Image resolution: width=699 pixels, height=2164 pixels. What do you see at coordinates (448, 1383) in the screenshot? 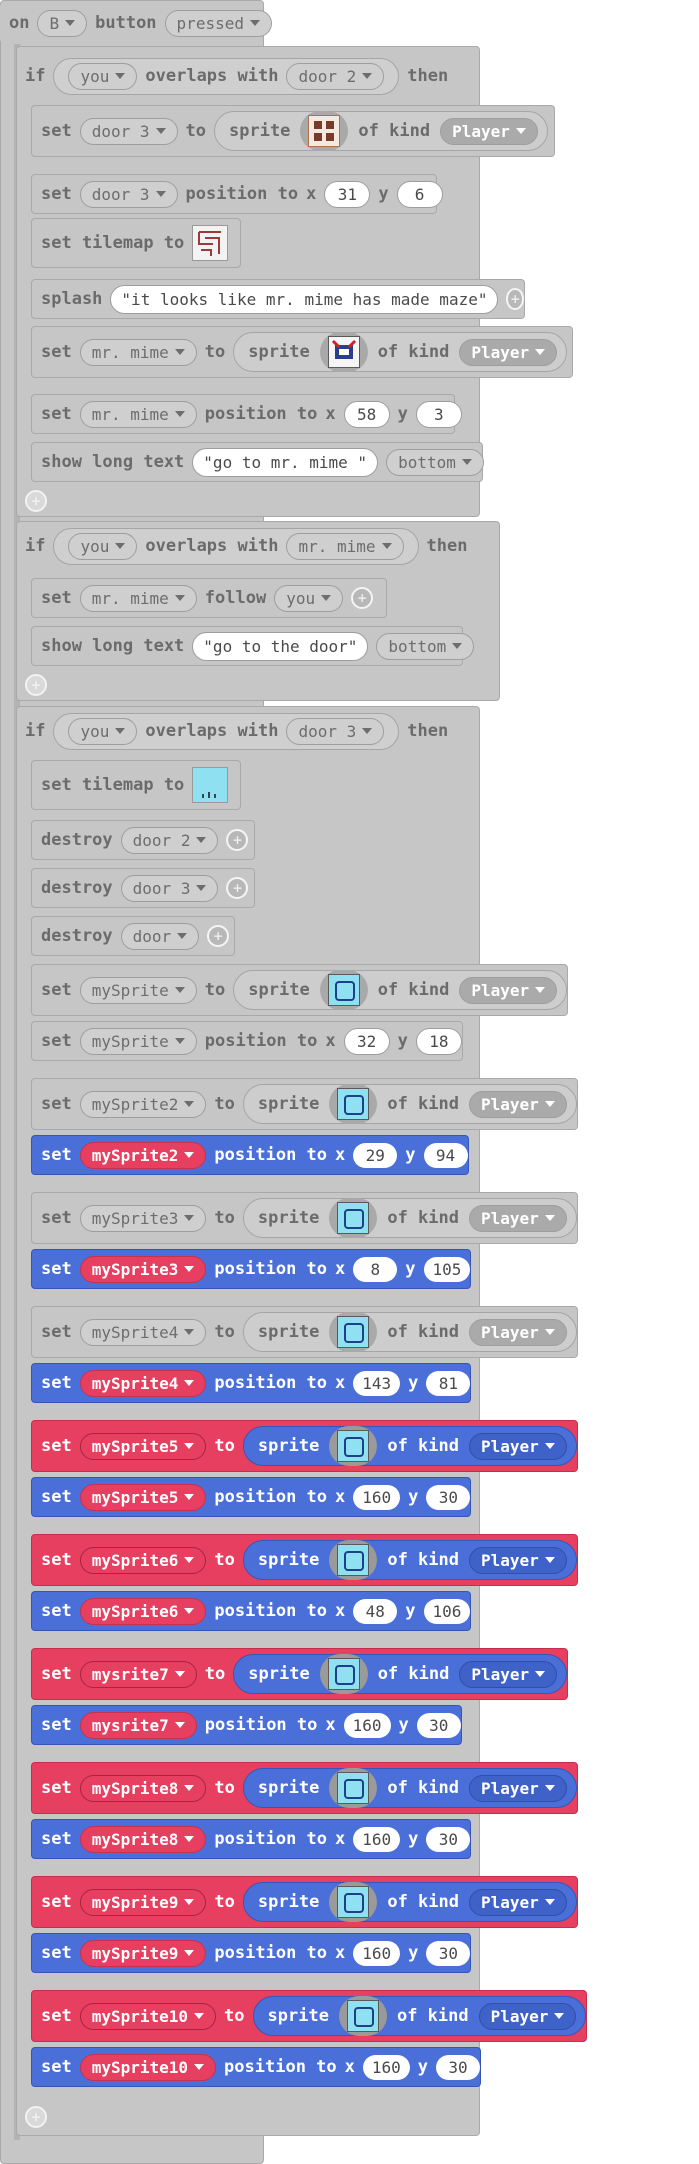
I see `y-input: 81` at bounding box center [448, 1383].